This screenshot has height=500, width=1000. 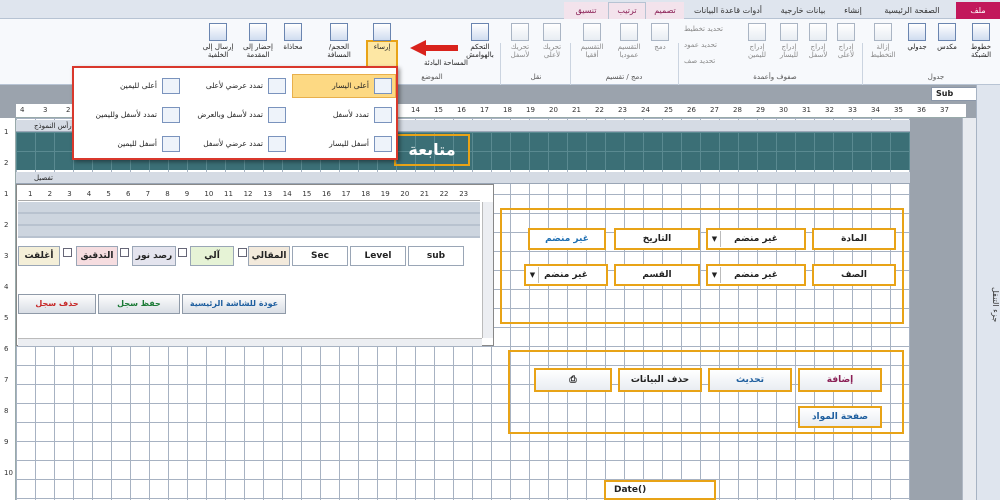 What do you see at coordinates (981, 41) in the screenshot?
I see `gridlines-button: خطوط الشبكة` at bounding box center [981, 41].